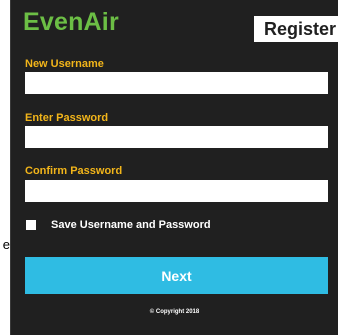  I want to click on confirm-password-input, so click(176, 191).